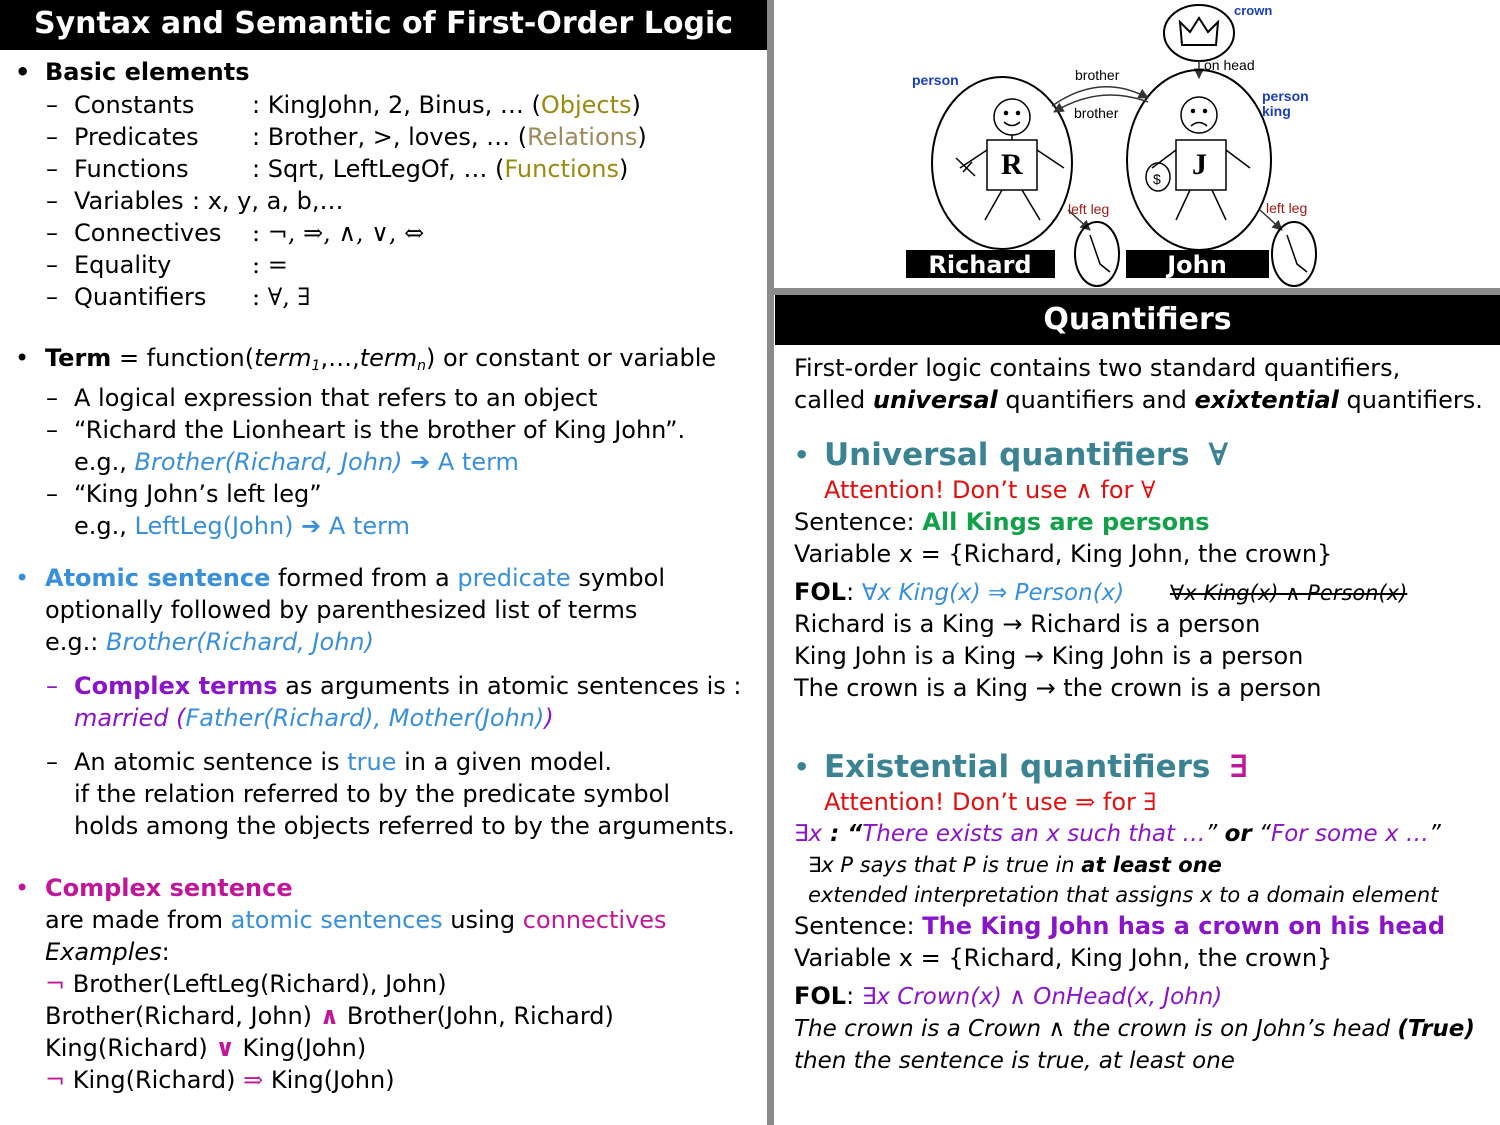 This screenshot has height=1125, width=1500. Describe the element at coordinates (421, 366) in the screenshot. I see `term-subn: n` at that location.